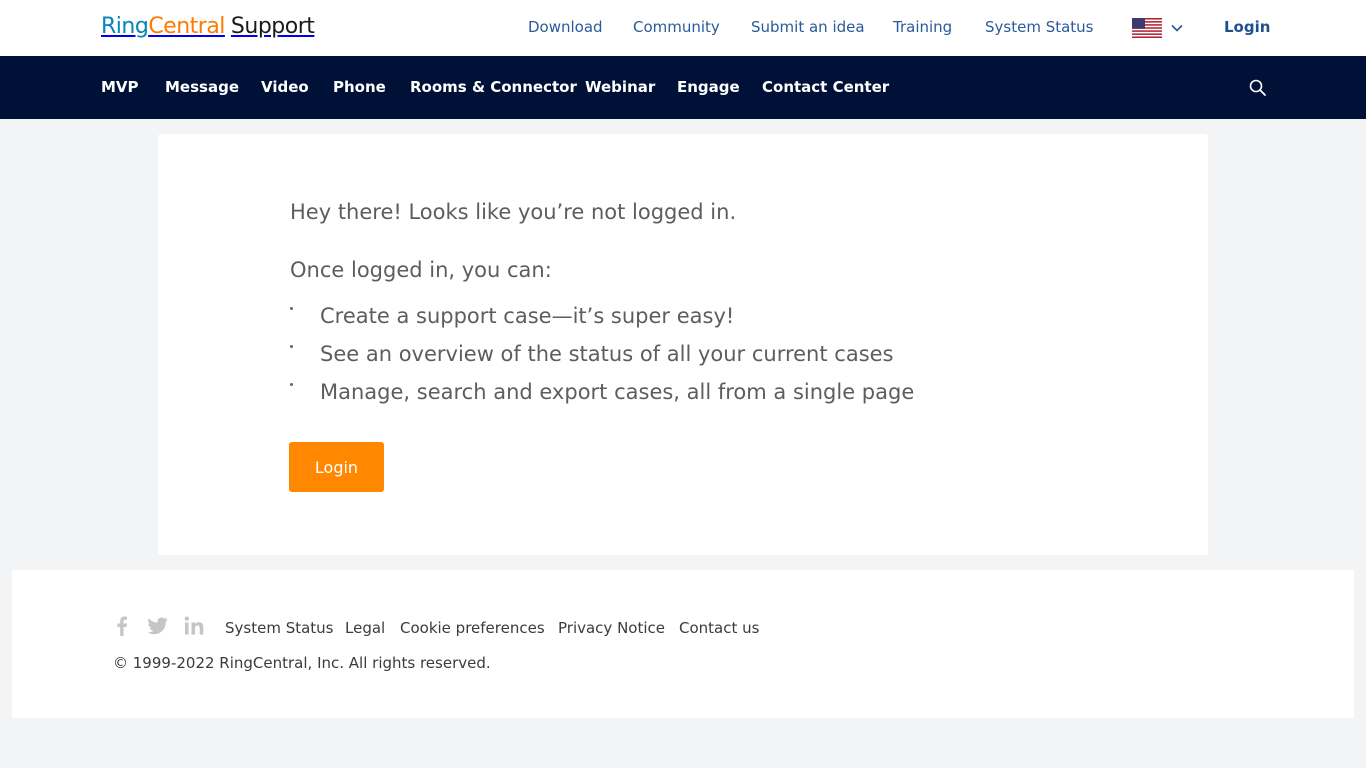 Image resolution: width=1366 pixels, height=768 pixels. Describe the element at coordinates (1039, 27) in the screenshot. I see `nav-system-status: System Status` at that location.